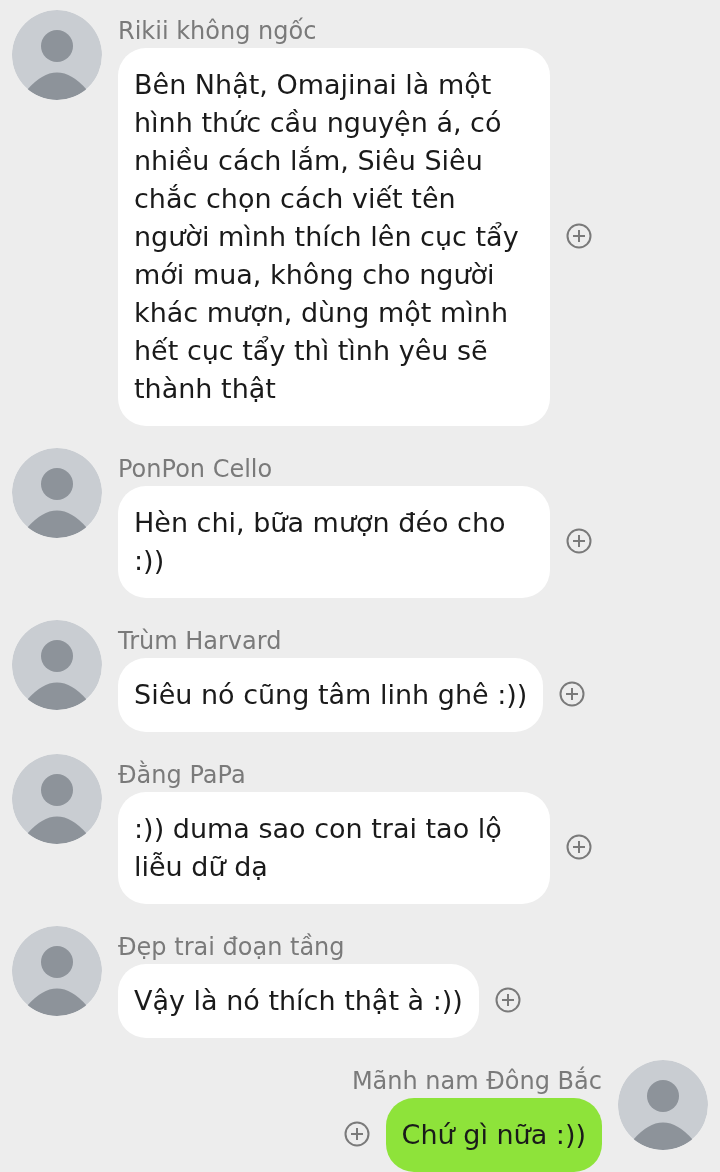 The image size is (720, 1172). I want to click on message-bubble: Hèn chi, bữa mượn đéo cho :)), so click(334, 542).